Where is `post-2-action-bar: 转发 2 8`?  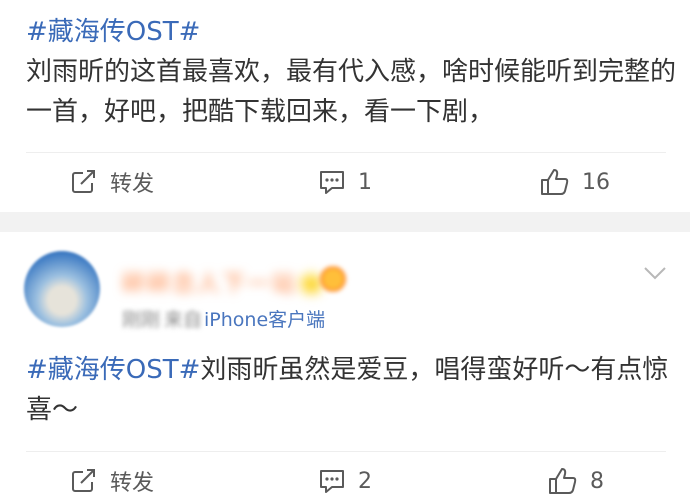
post-2-action-bar: 转发 2 8 is located at coordinates (345, 477).